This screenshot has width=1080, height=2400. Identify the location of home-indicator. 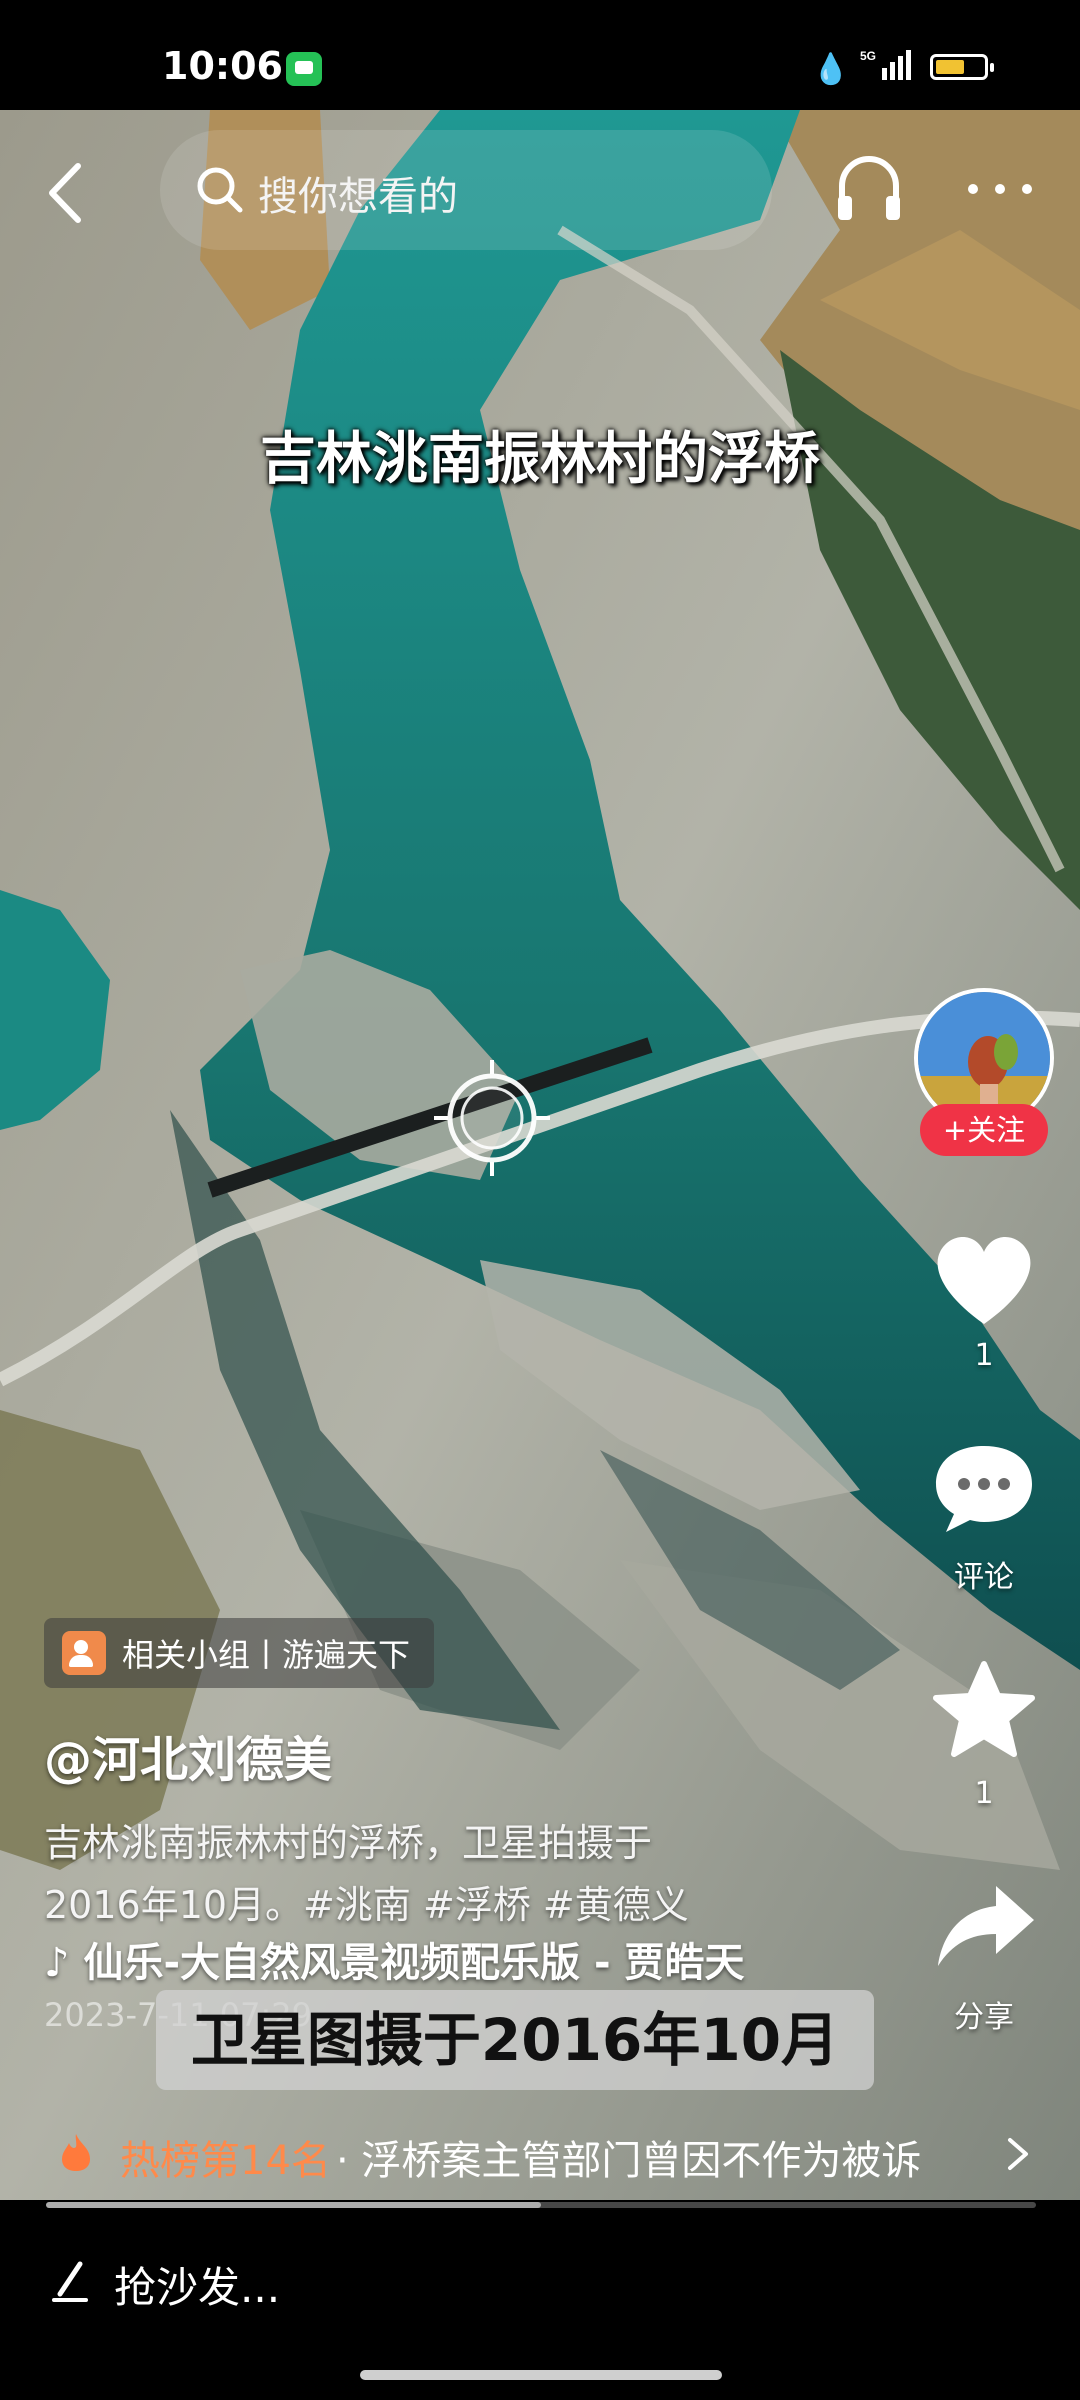
(541, 2375).